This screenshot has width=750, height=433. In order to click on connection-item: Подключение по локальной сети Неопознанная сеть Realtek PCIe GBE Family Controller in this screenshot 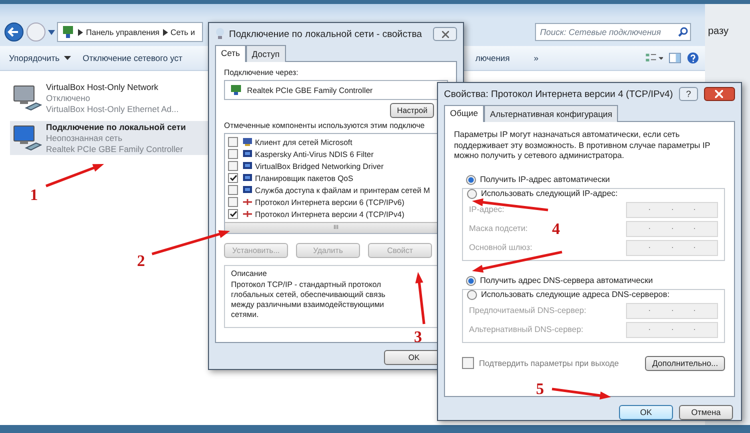, I will do `click(110, 138)`.